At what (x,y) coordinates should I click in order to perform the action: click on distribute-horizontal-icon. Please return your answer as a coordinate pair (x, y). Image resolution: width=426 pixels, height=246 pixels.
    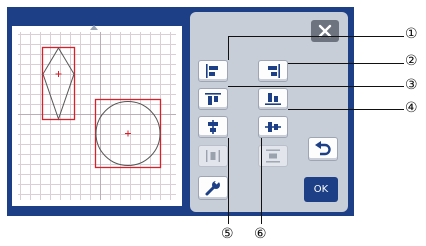
    Looking at the image, I should click on (213, 156).